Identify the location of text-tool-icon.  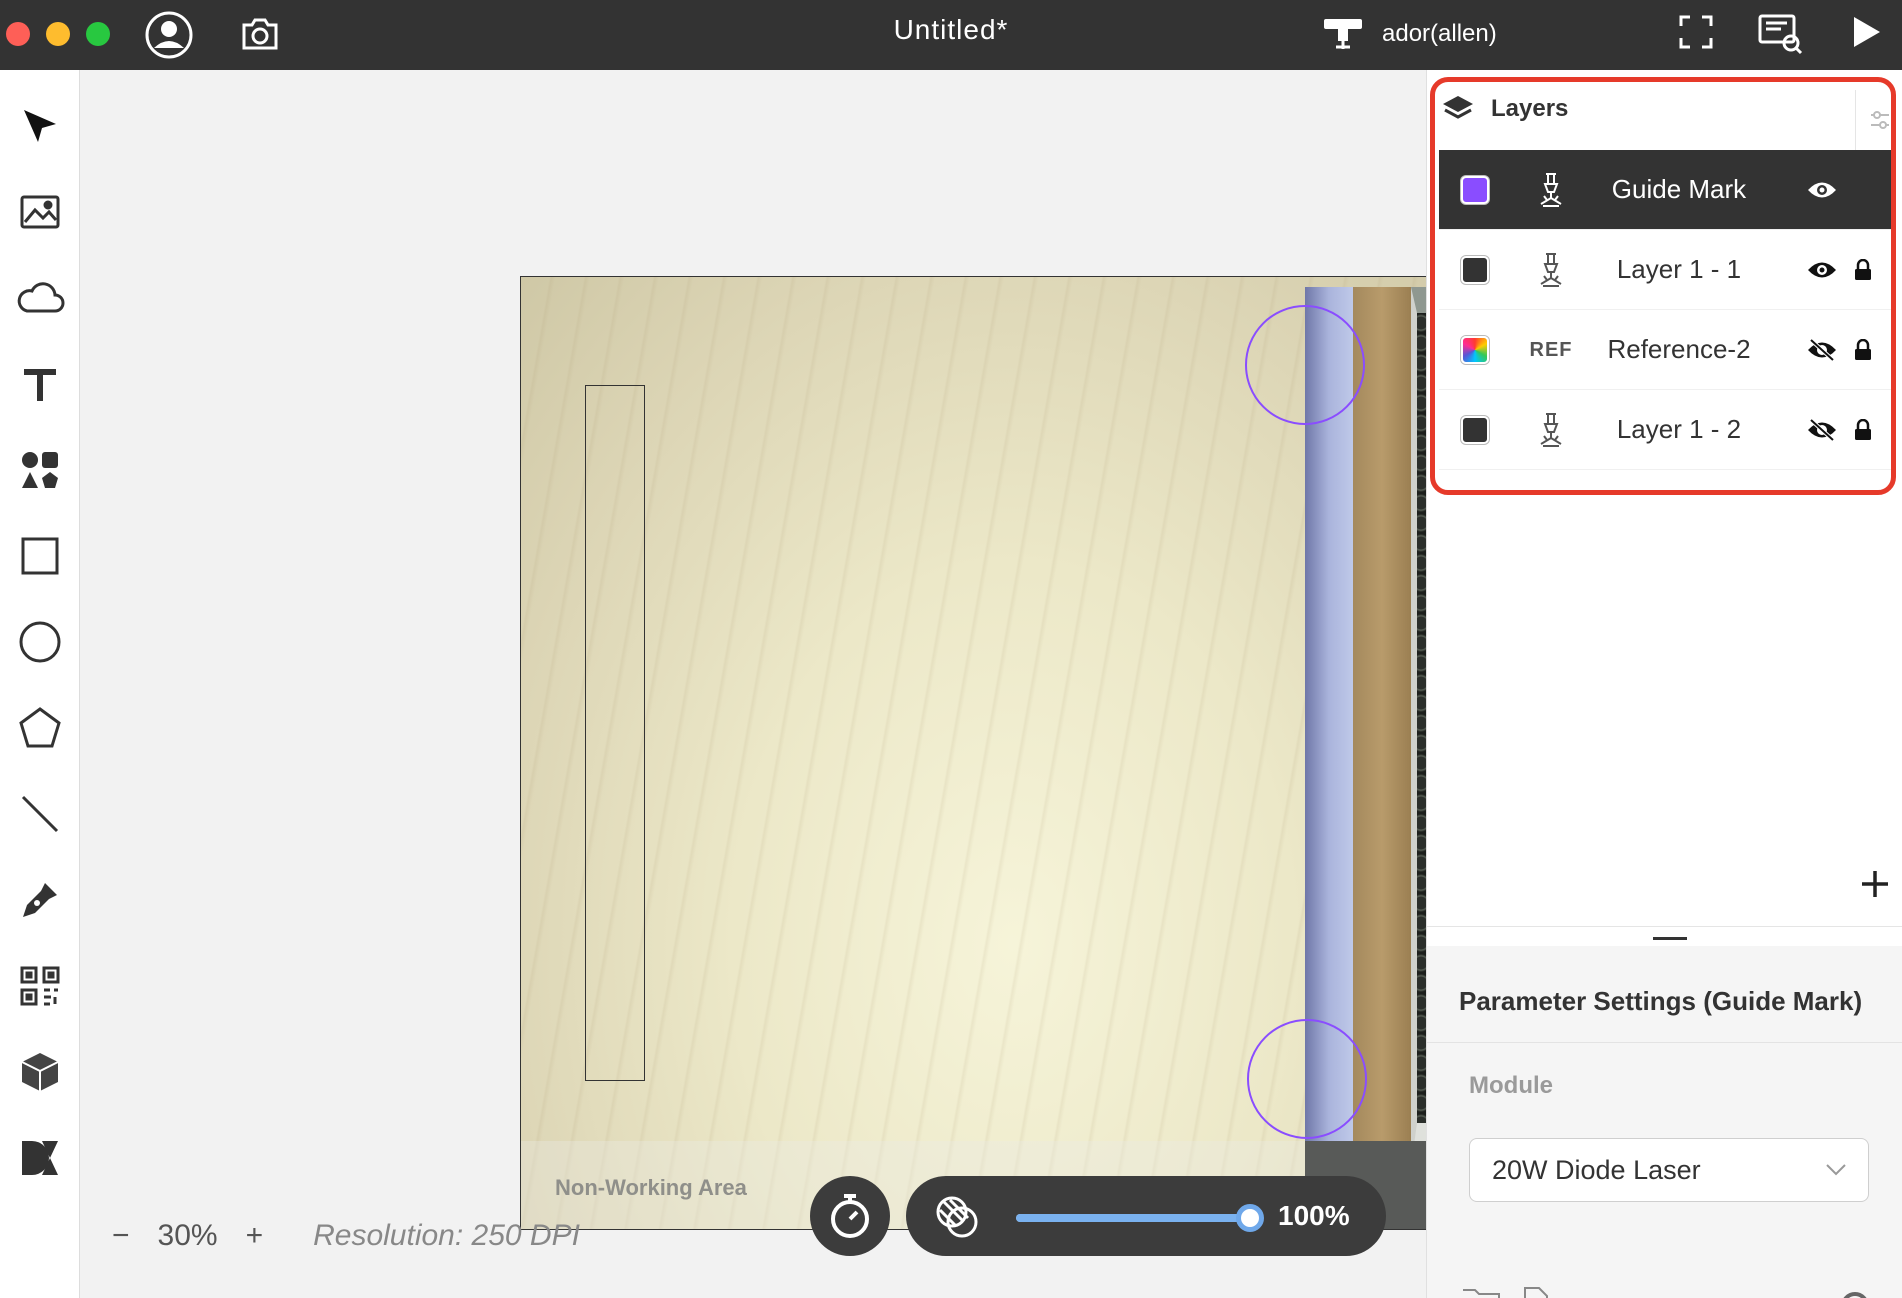
(40, 384).